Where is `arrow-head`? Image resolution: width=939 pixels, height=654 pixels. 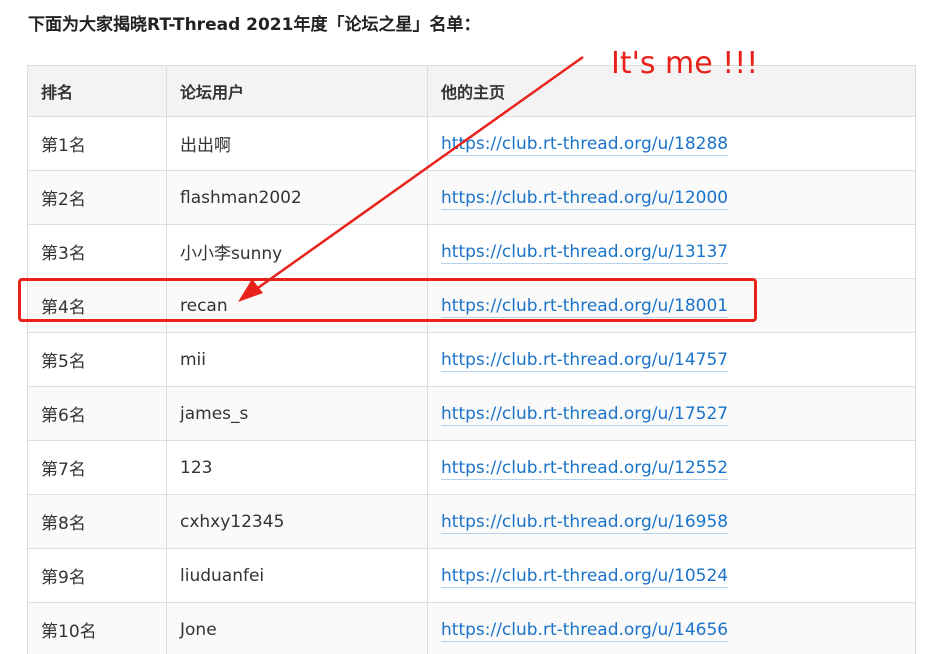
arrow-head is located at coordinates (250, 290).